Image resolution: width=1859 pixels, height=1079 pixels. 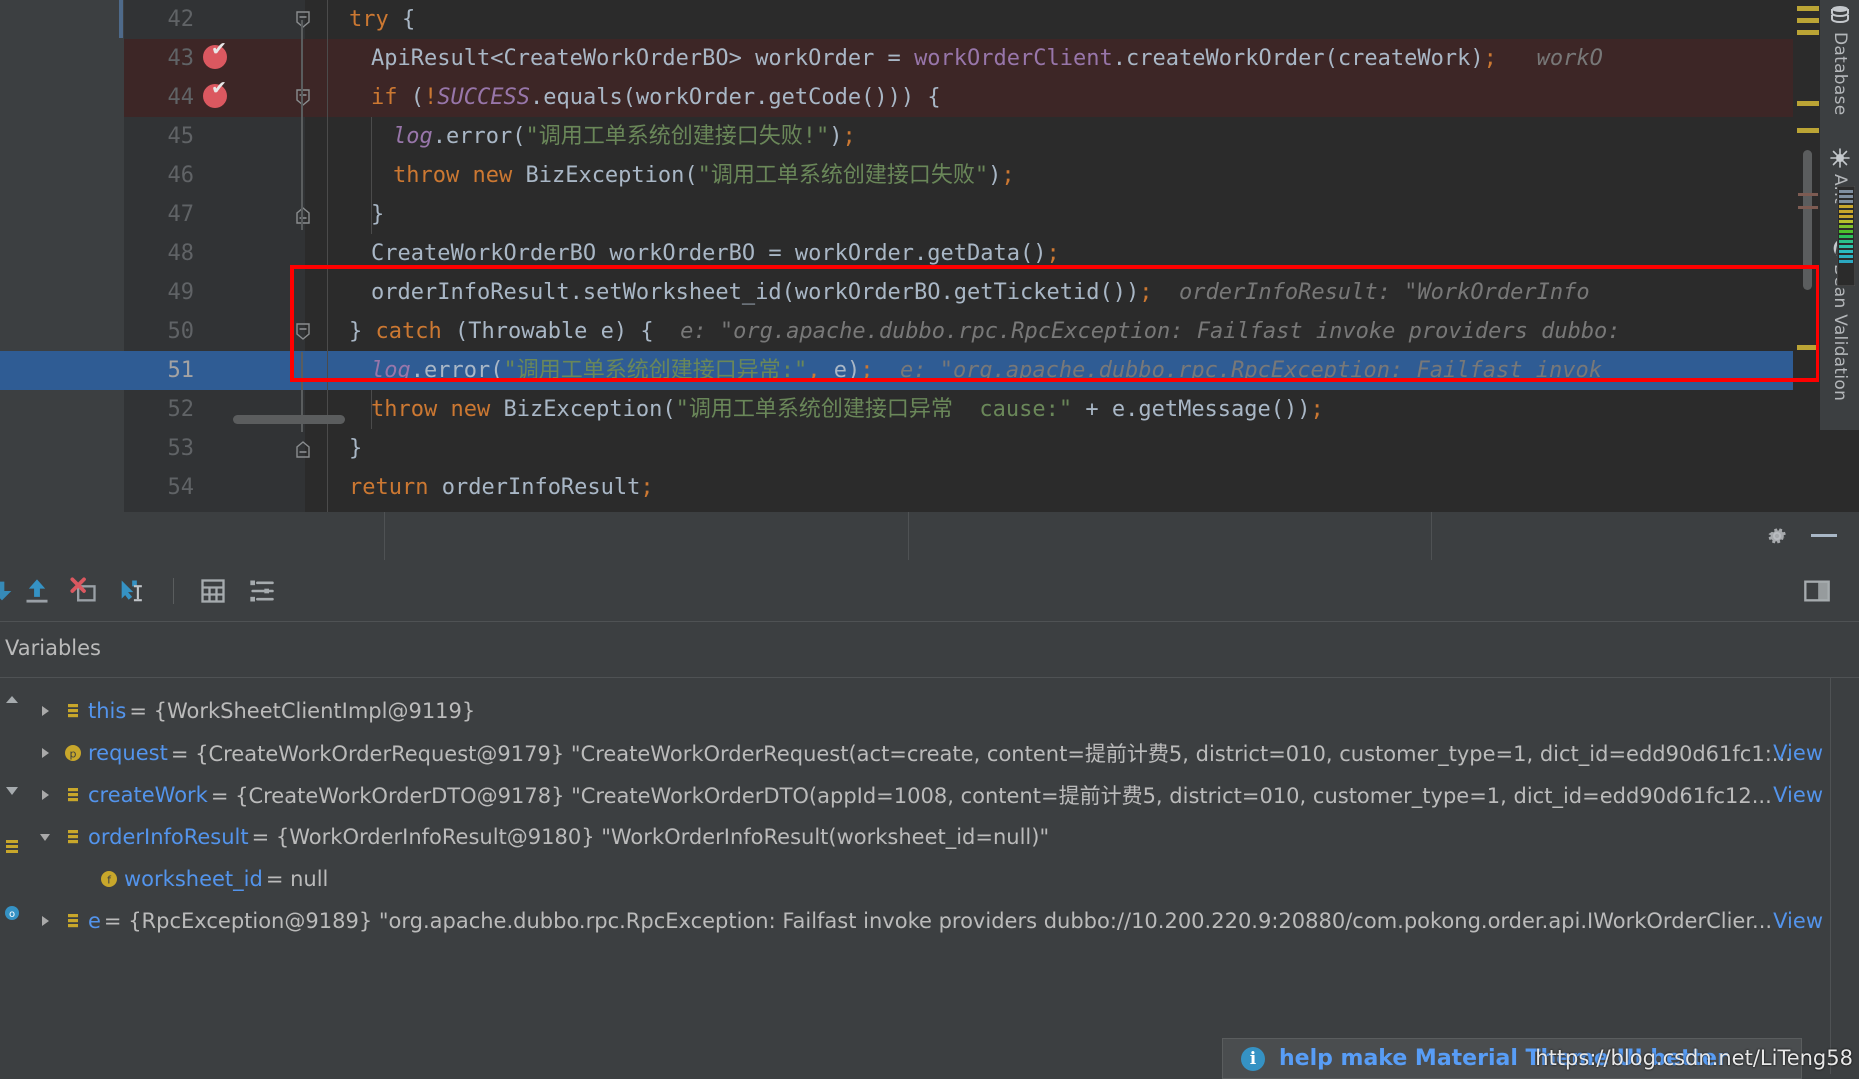 What do you see at coordinates (159, 409) in the screenshot?
I see `line-number: 52` at bounding box center [159, 409].